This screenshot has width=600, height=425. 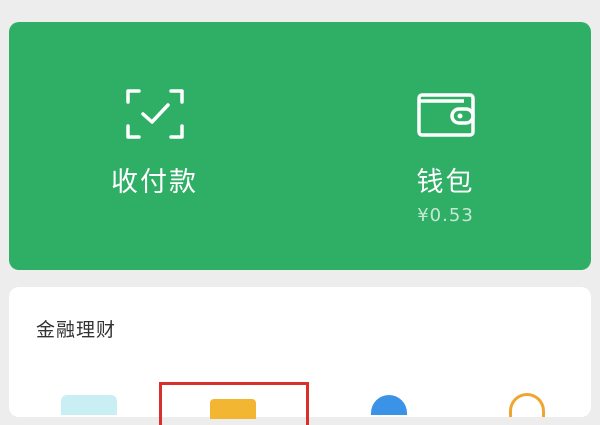 I want to click on wallet-icon, so click(x=446, y=114).